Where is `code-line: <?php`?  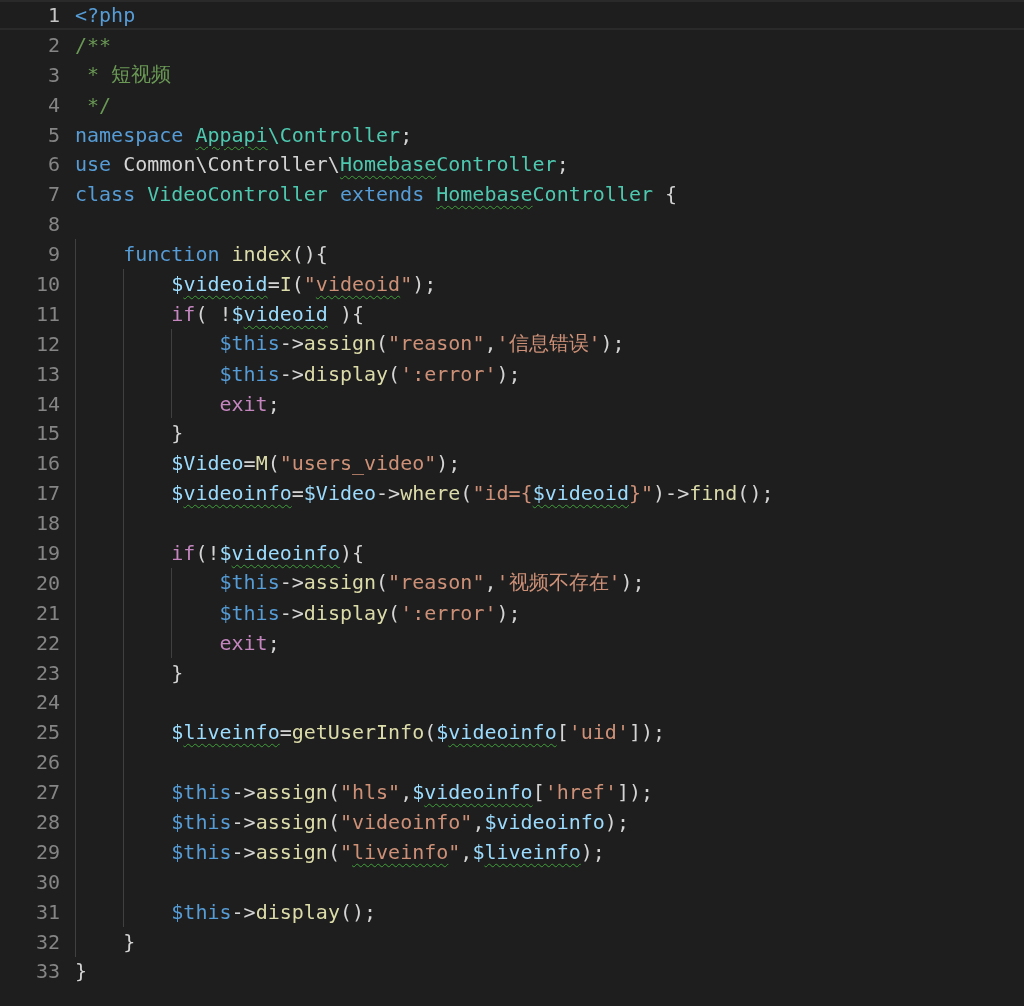
code-line: <?php is located at coordinates (105, 14).